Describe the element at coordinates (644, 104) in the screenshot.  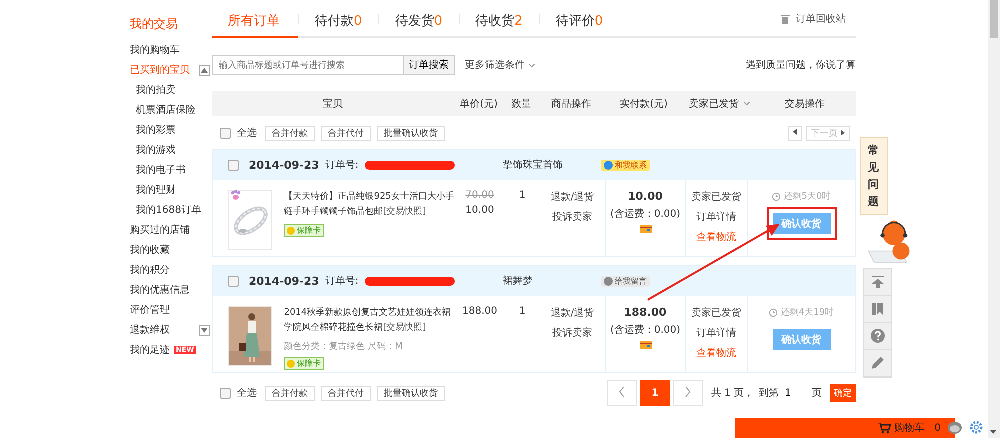
I see `column-header: 实付款(元)` at that location.